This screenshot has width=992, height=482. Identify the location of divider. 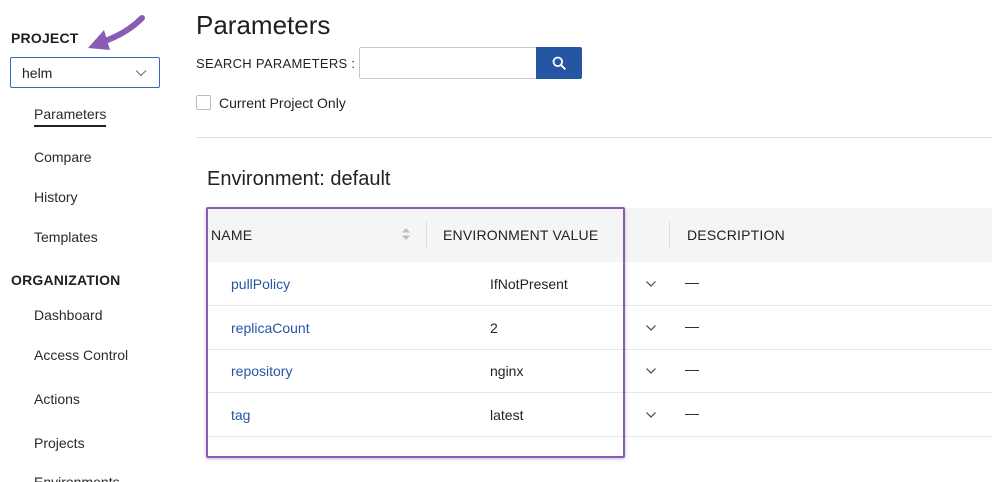
(594, 137).